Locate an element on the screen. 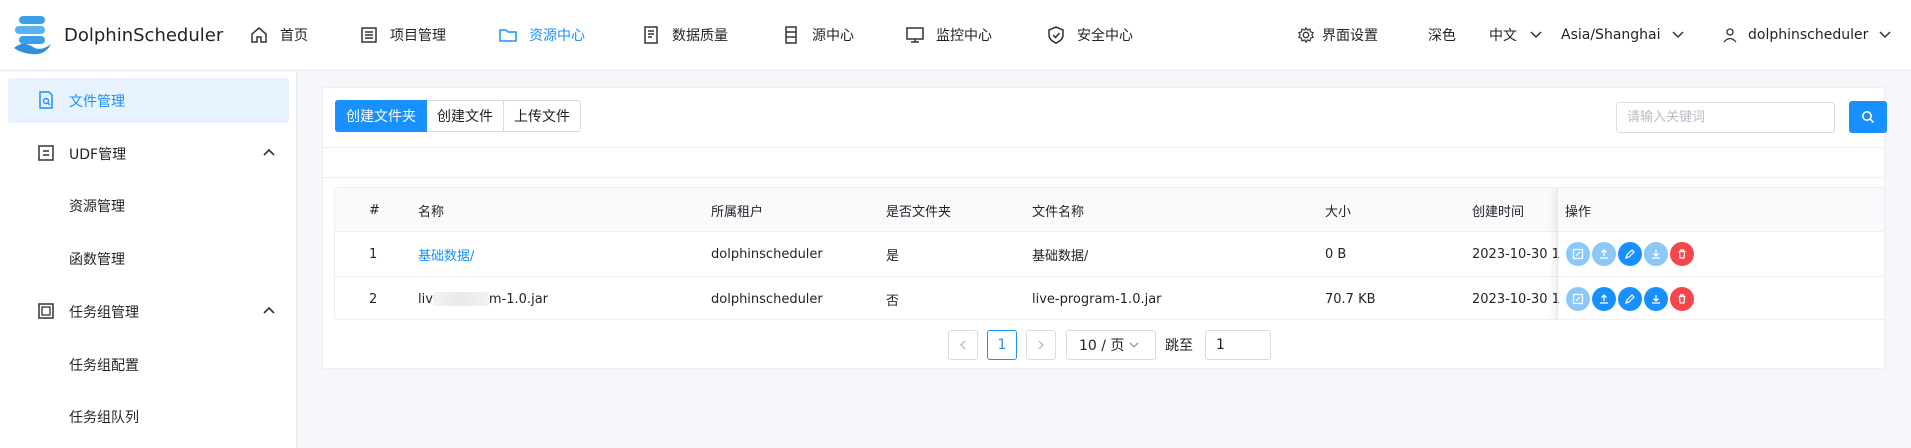 The width and height of the screenshot is (1911, 448). size-cell: 0 B is located at coordinates (1336, 254).